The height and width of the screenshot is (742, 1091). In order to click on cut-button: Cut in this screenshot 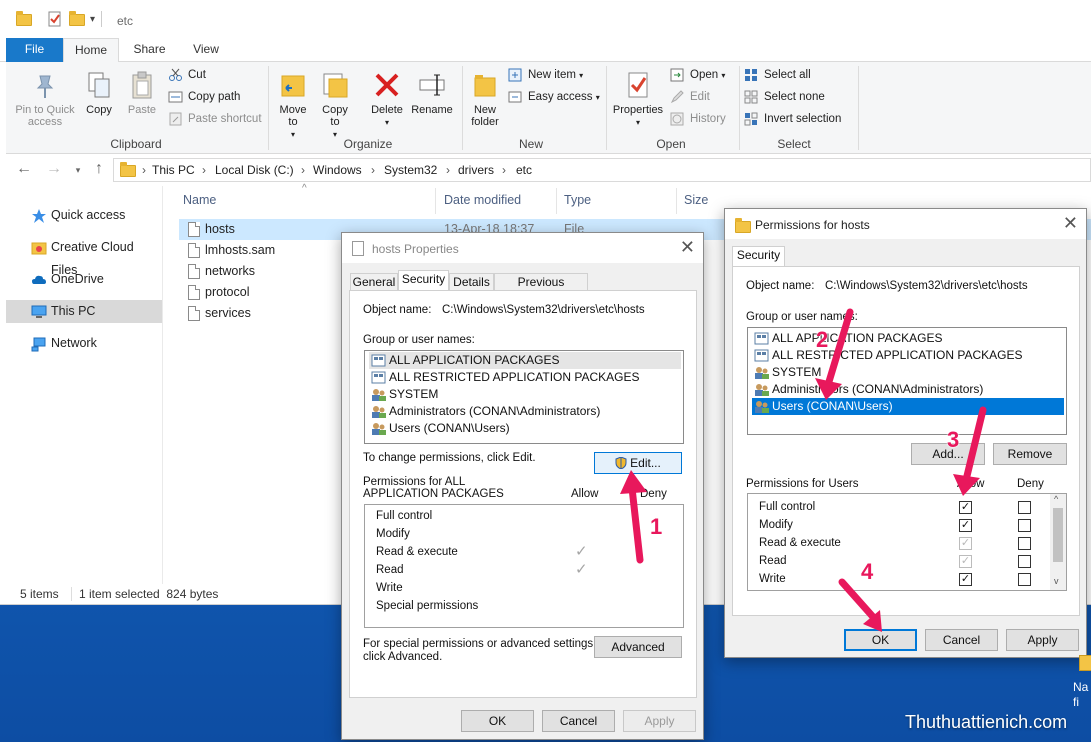, I will do `click(187, 75)`.